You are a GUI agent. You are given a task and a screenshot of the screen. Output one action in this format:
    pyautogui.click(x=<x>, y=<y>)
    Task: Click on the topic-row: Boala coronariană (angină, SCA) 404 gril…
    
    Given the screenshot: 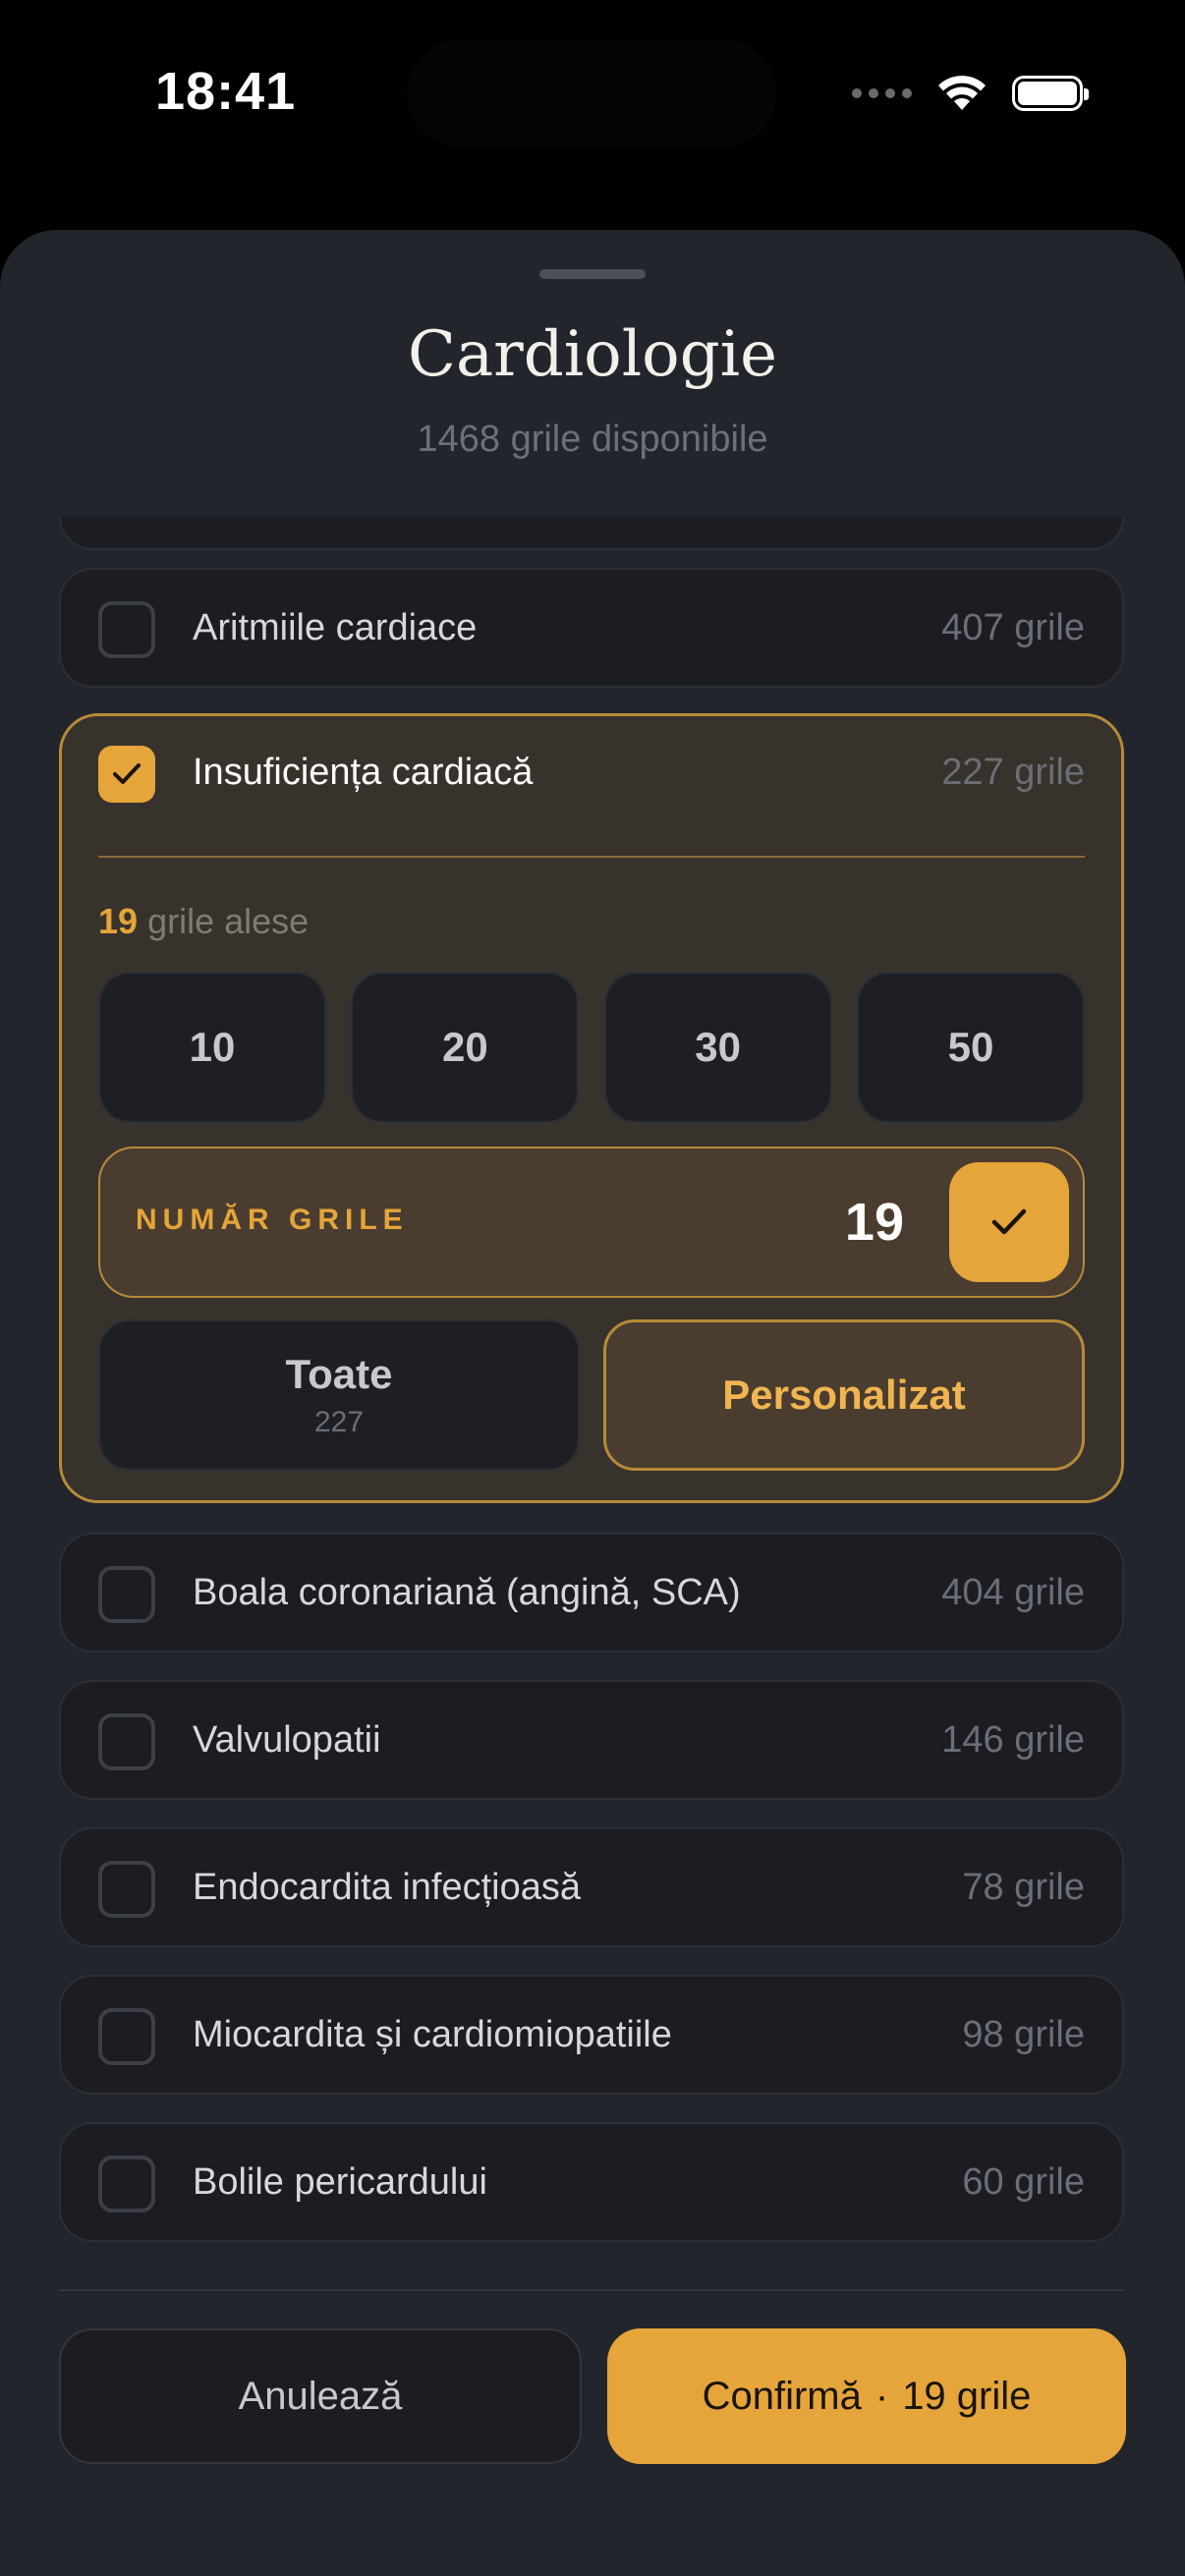 What is the action you would take?
    pyautogui.click(x=592, y=1592)
    